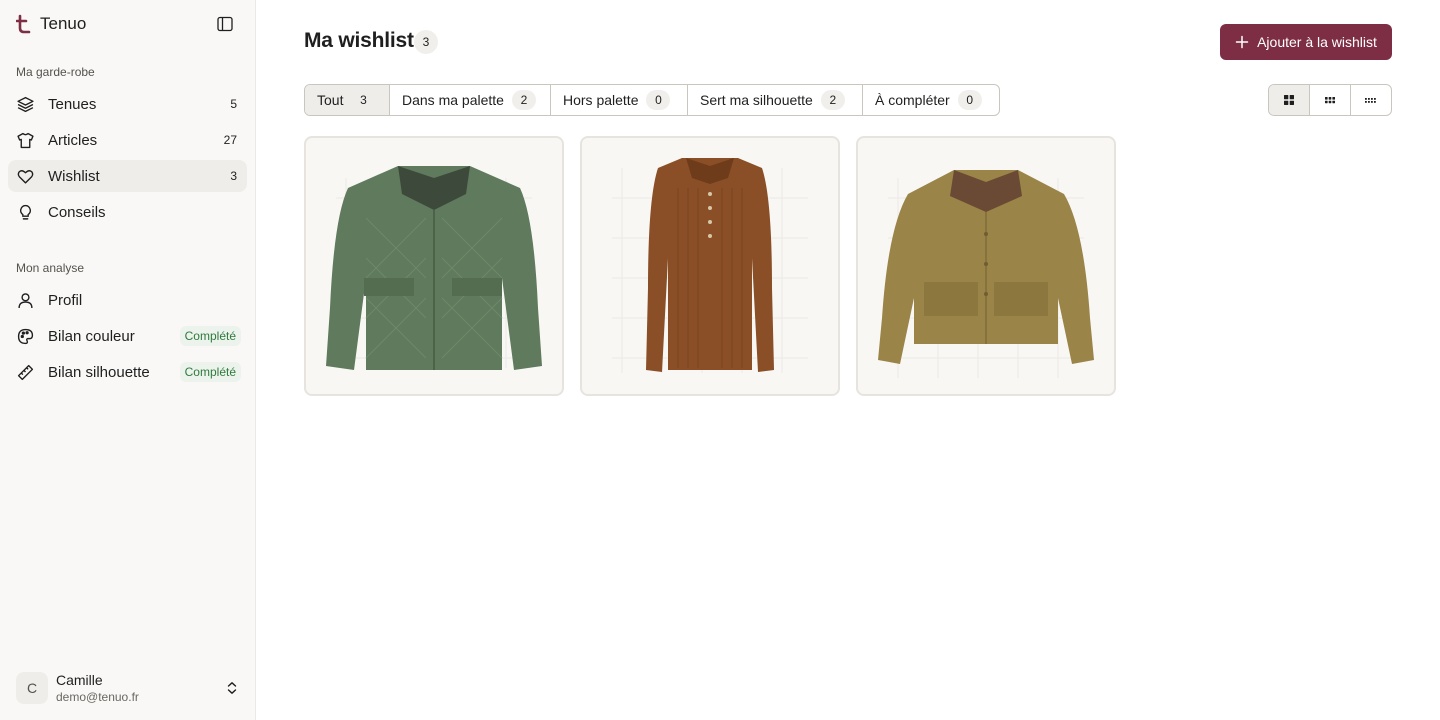 This screenshot has width=1440, height=720. I want to click on sidebar-item-articles: Articles 27, so click(127, 140).